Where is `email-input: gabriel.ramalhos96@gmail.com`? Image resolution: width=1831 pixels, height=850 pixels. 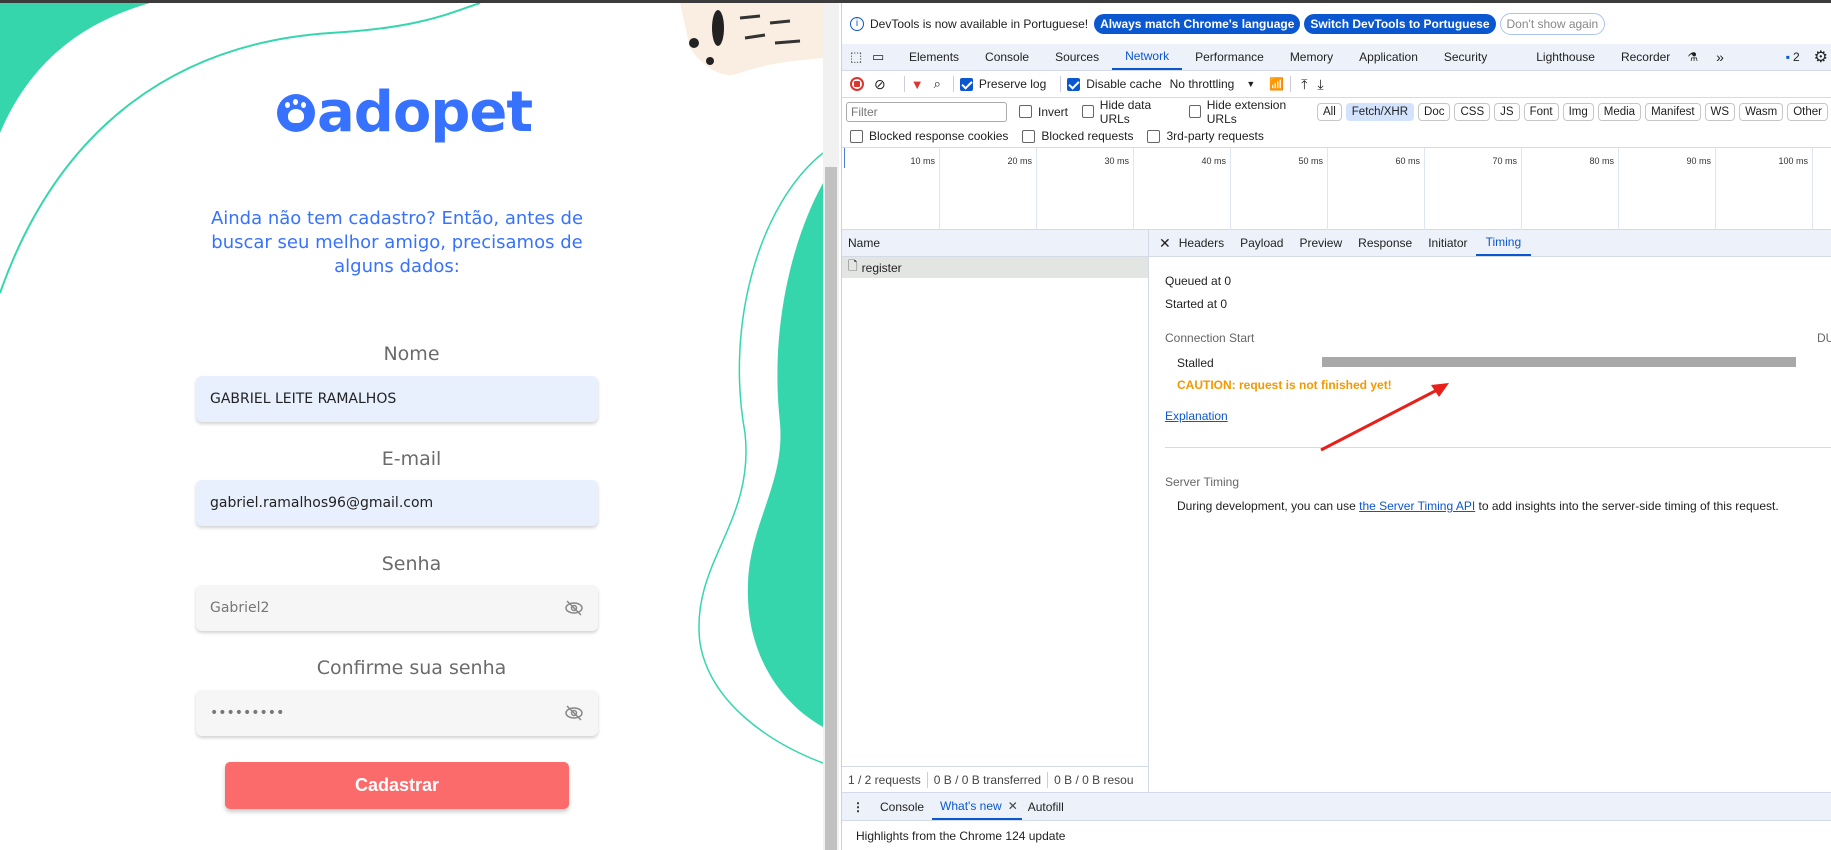
email-input: gabriel.ramalhos96@gmail.com is located at coordinates (397, 503).